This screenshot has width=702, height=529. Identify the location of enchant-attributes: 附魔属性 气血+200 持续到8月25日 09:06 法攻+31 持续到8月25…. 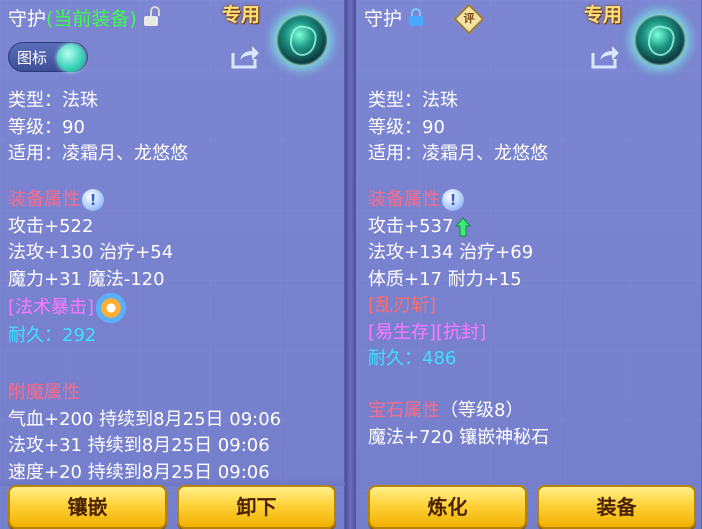
(144, 433).